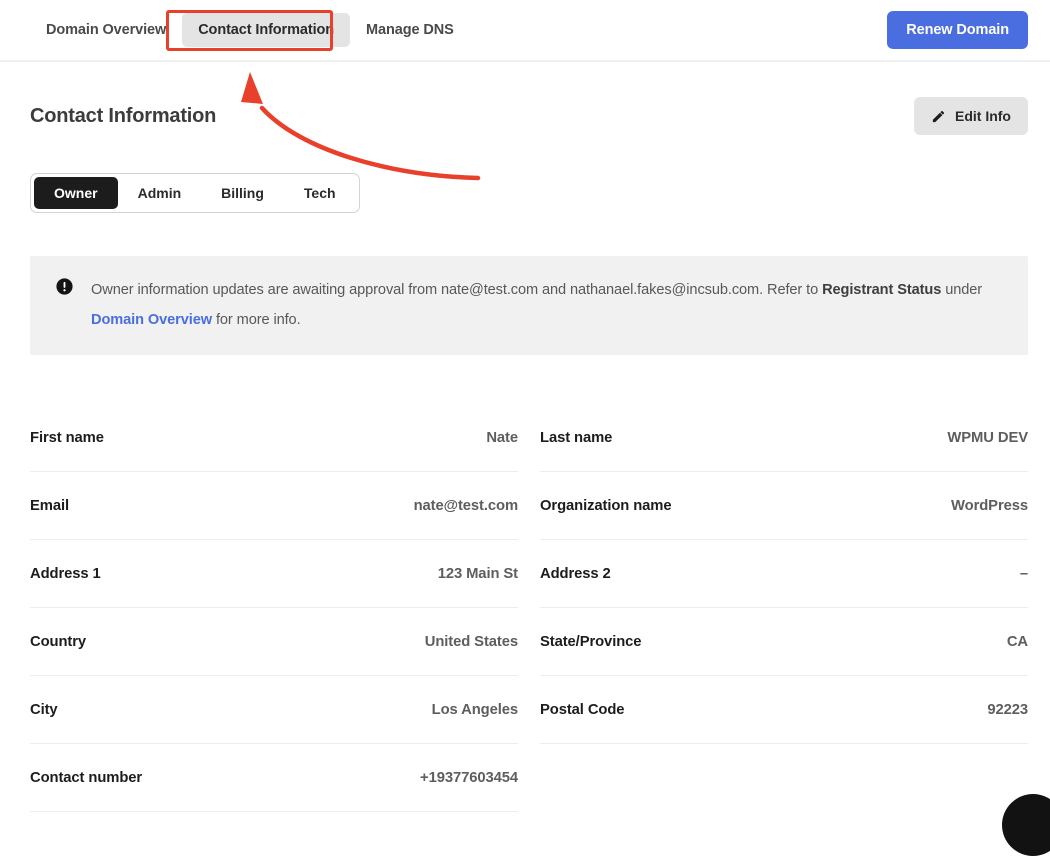 This screenshot has width=1050, height=856. Describe the element at coordinates (274, 778) in the screenshot. I see `table-row: Contact number +19377603454` at that location.